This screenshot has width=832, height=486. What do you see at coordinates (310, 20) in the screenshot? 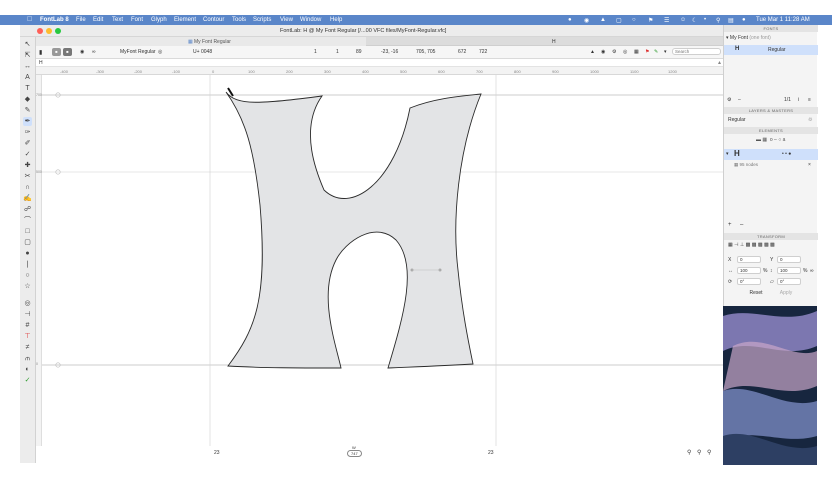
I see `menu-window: Window` at bounding box center [310, 20].